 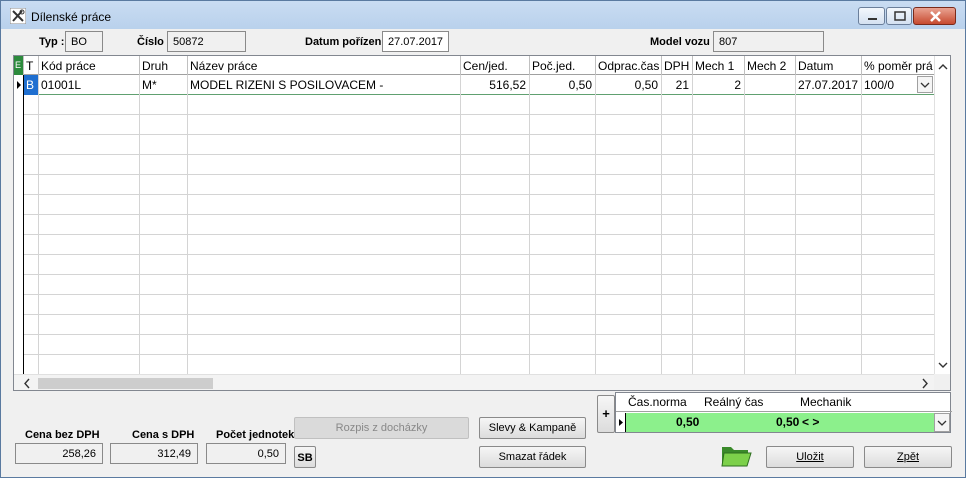 I want to click on col-kod-prace: Kód práce, so click(x=89, y=65).